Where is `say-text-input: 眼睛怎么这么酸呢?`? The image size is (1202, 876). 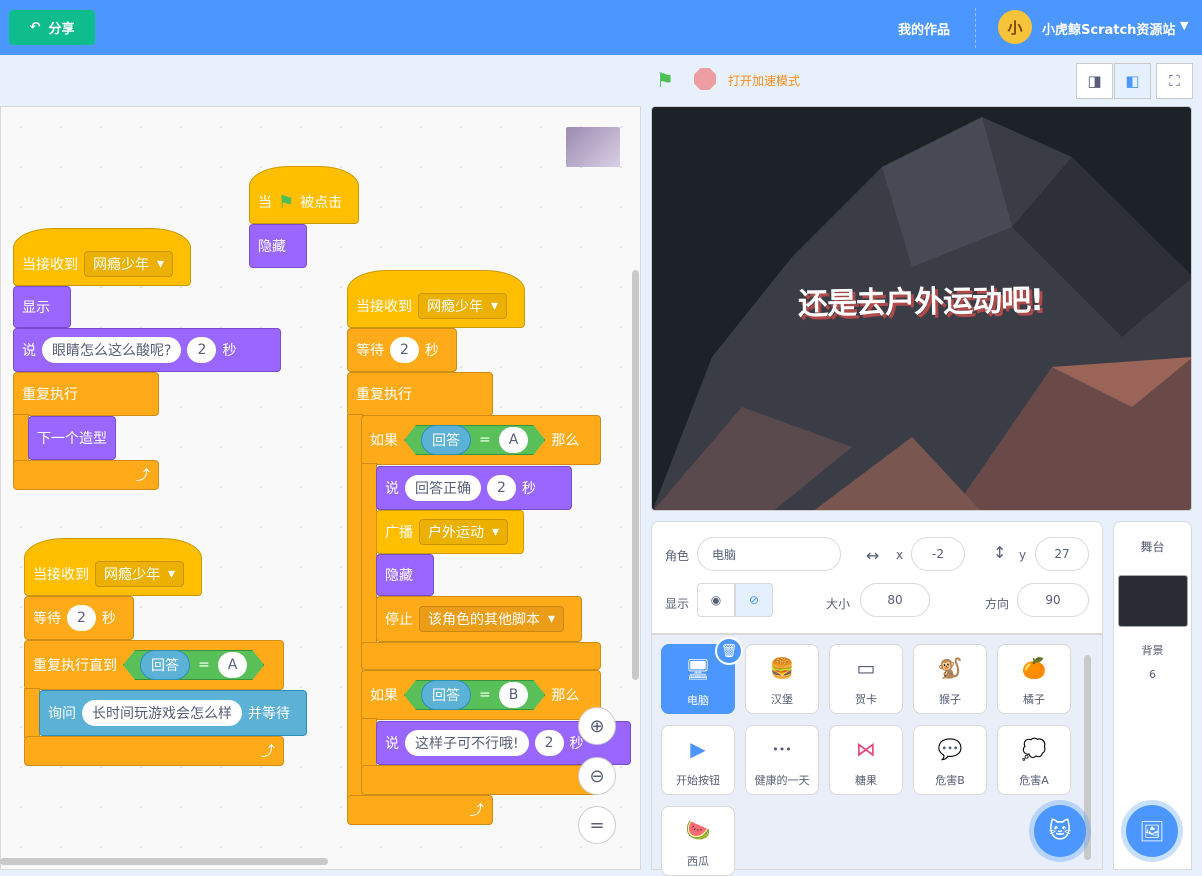
say-text-input: 眼睛怎么这么酸呢? is located at coordinates (112, 350).